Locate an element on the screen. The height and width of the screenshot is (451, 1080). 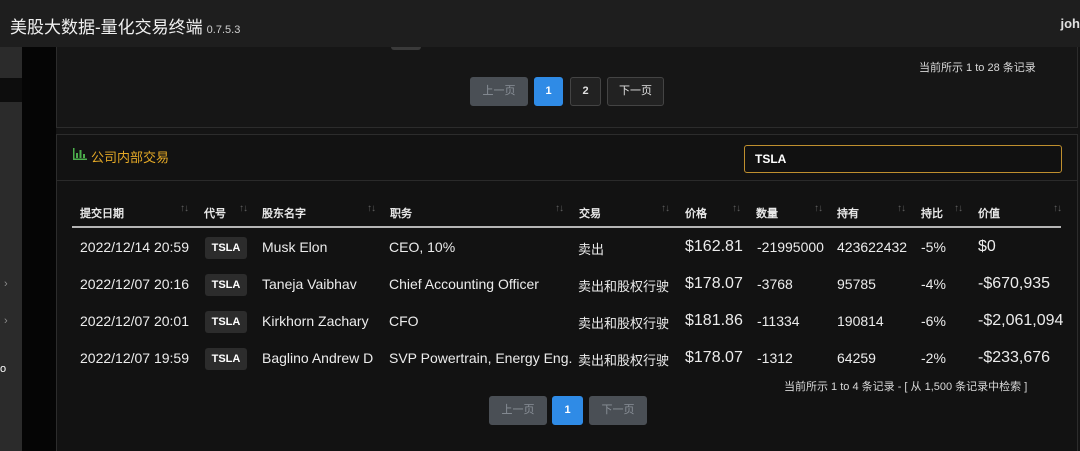
column-header-ticker: 代号 is located at coordinates (215, 213).